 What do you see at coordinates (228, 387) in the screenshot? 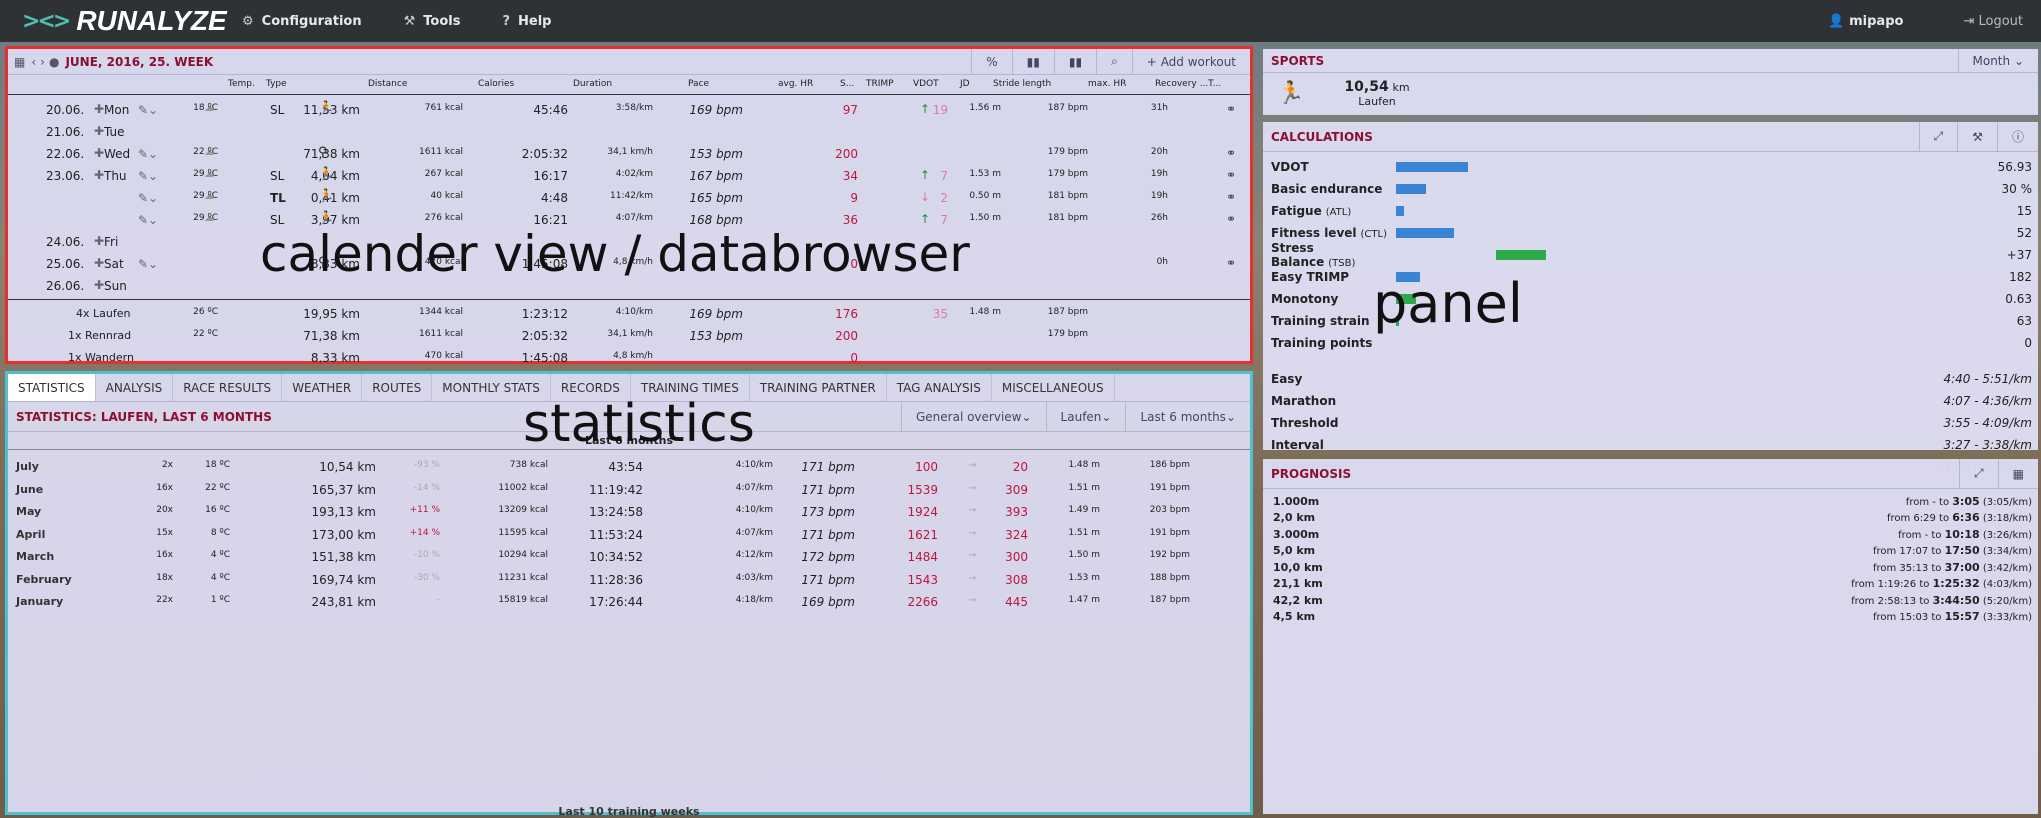
I see `tab-race-results: RACE RESULTS` at bounding box center [228, 387].